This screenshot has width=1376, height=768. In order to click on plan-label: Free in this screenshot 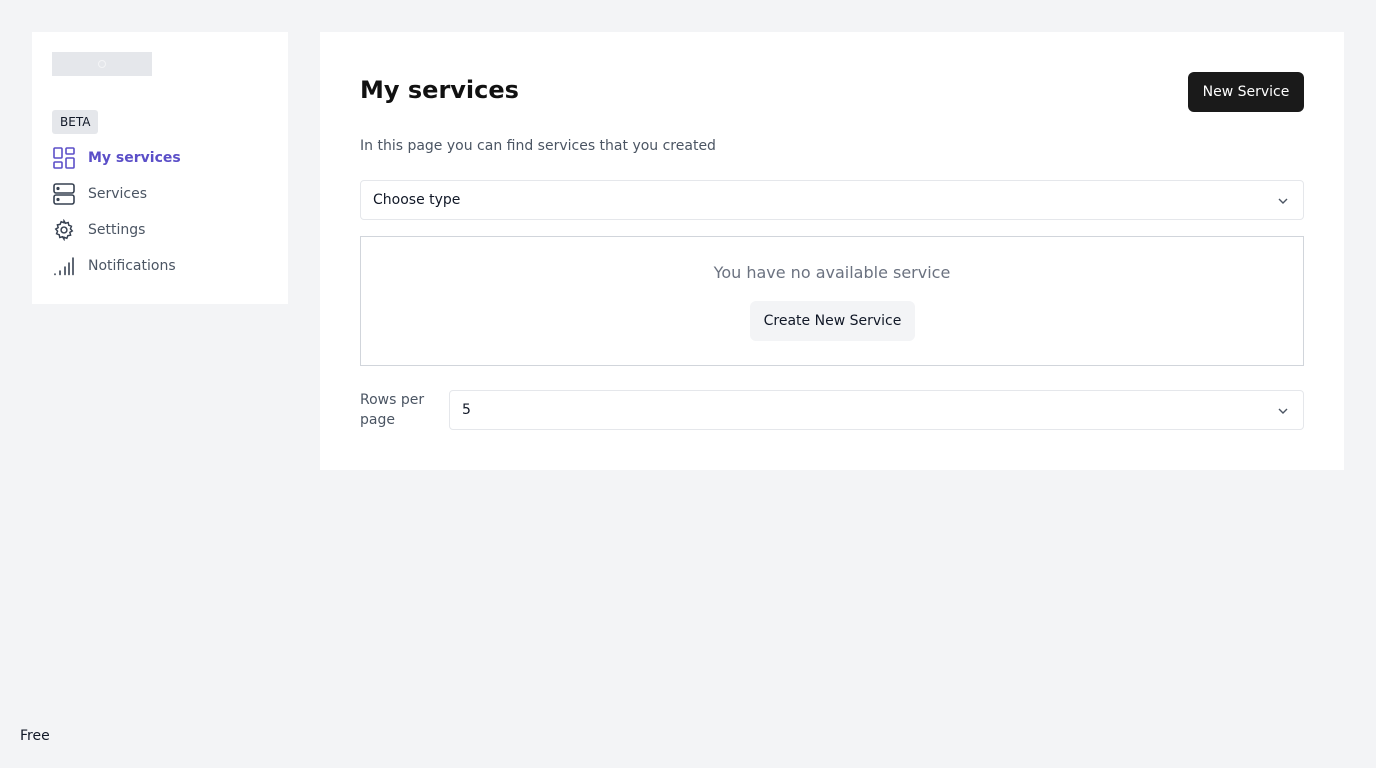, I will do `click(35, 736)`.